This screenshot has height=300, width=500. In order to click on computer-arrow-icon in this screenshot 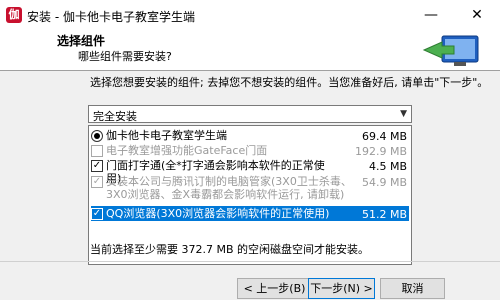, I will do `click(450, 50)`.